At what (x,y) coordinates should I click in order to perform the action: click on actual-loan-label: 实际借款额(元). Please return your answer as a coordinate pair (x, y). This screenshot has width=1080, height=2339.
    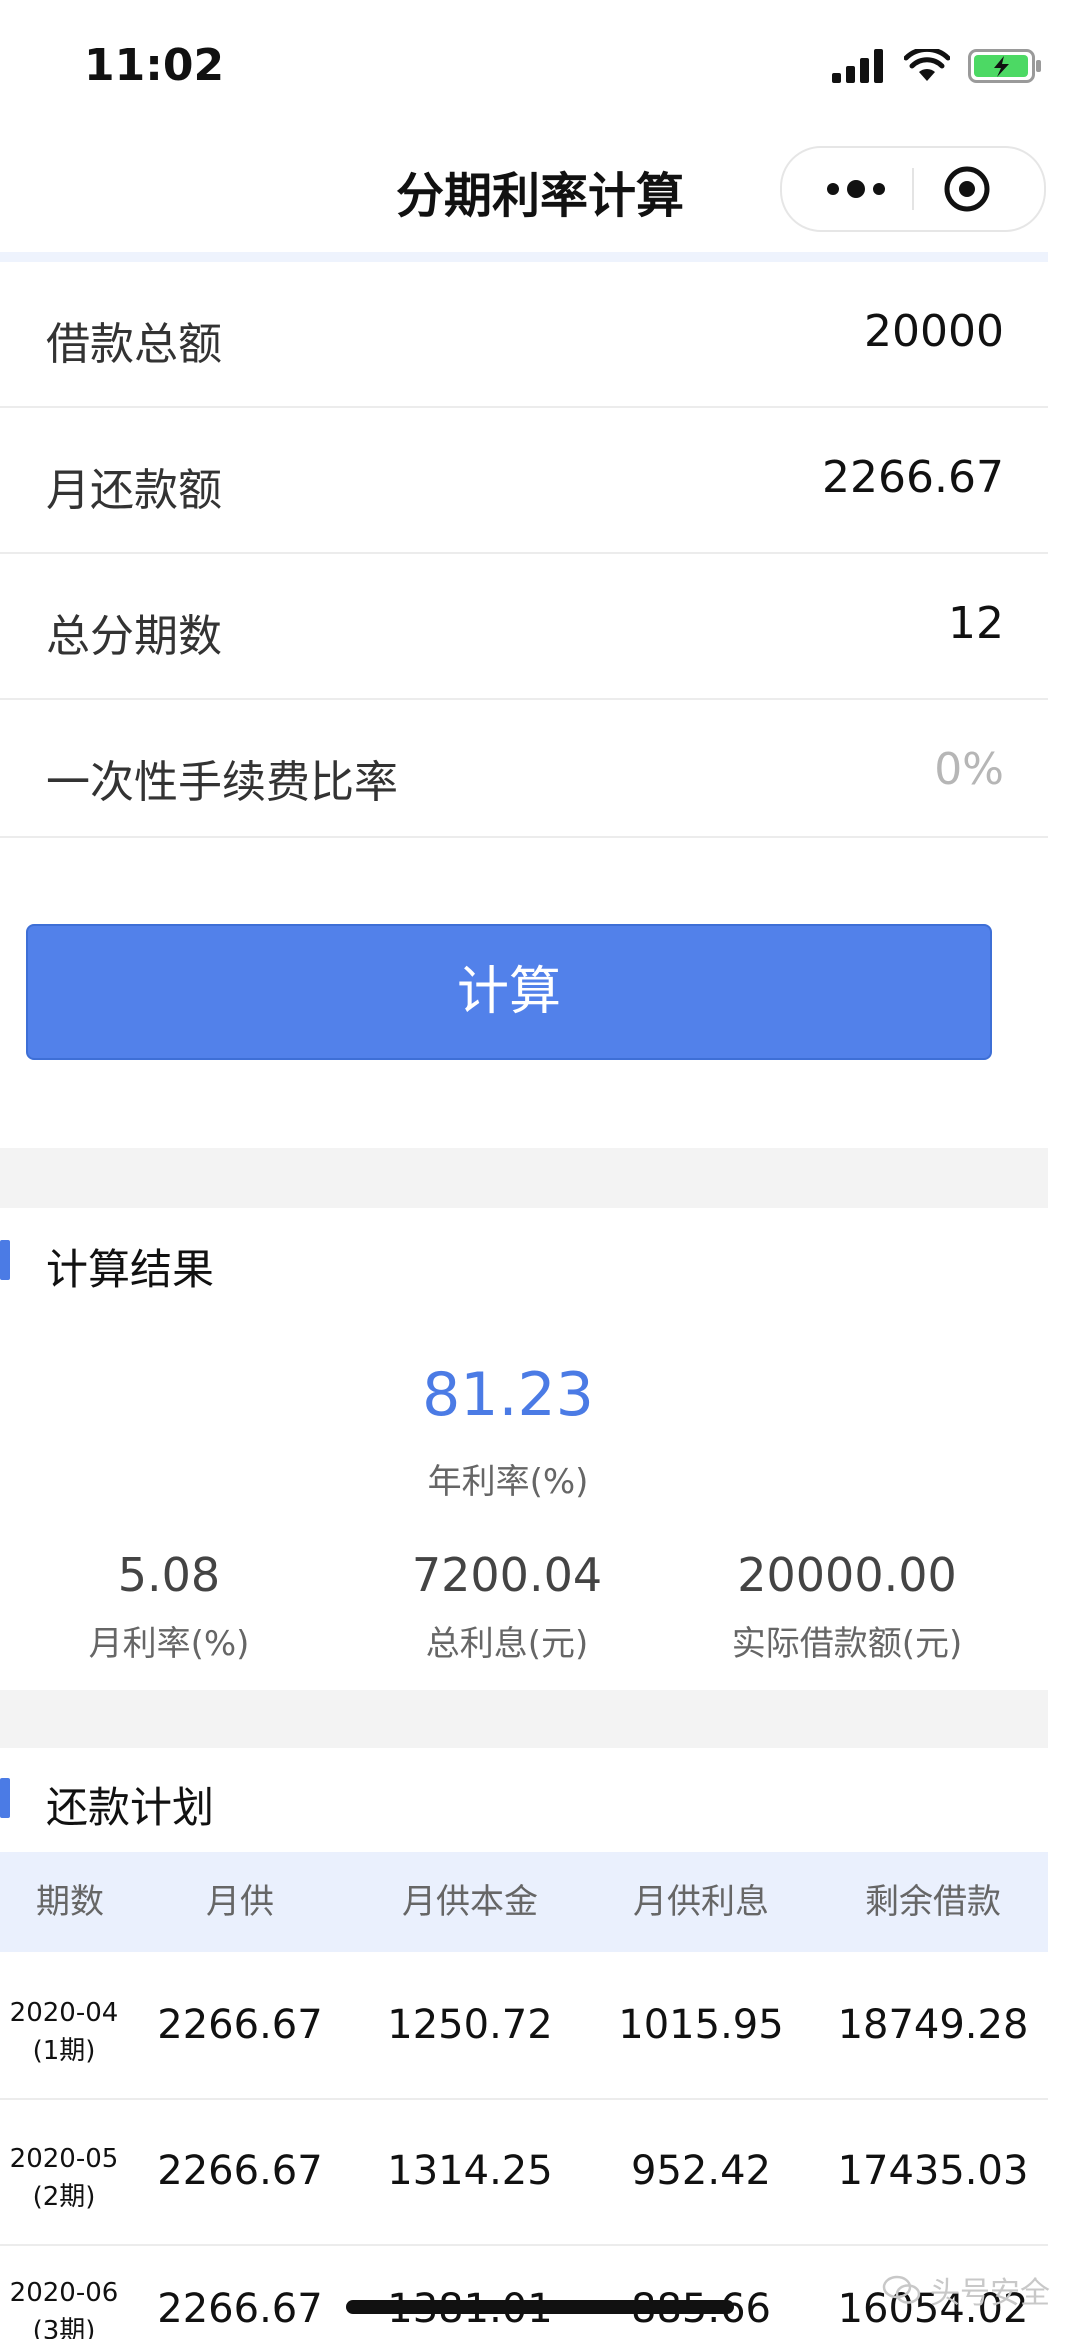
    Looking at the image, I should click on (847, 1644).